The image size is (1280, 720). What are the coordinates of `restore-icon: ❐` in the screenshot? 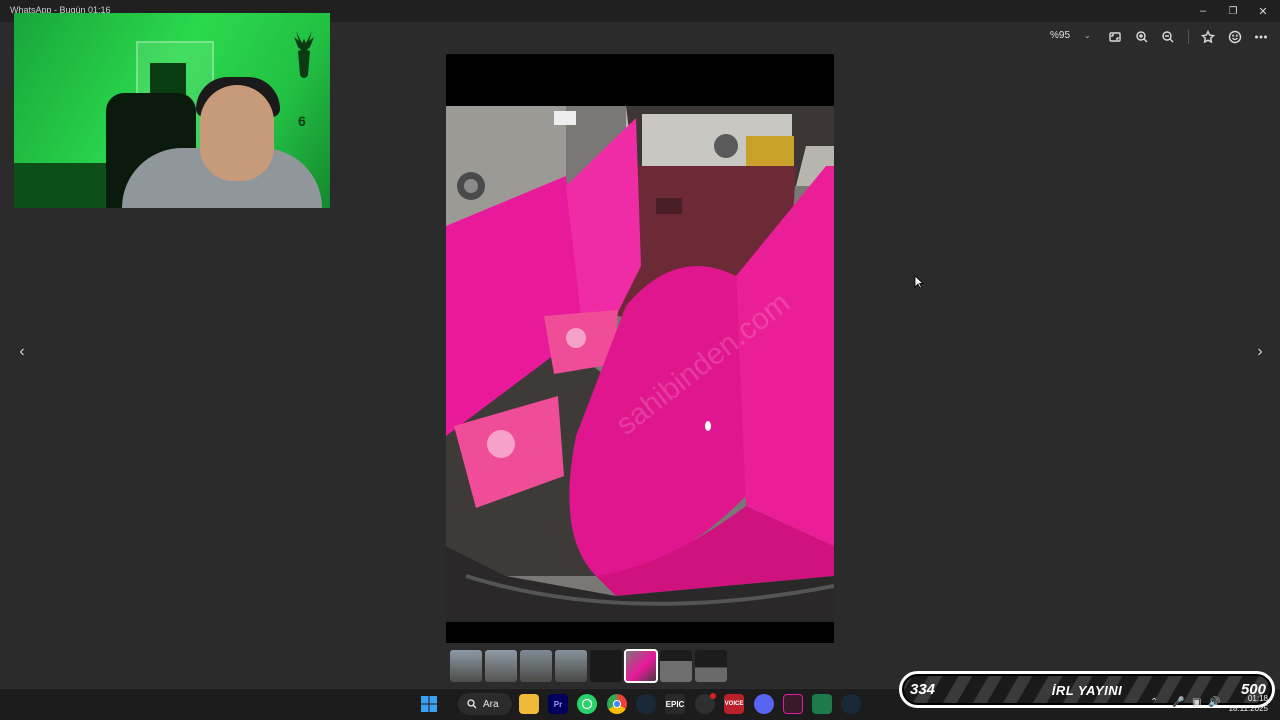 It's located at (1233, 11).